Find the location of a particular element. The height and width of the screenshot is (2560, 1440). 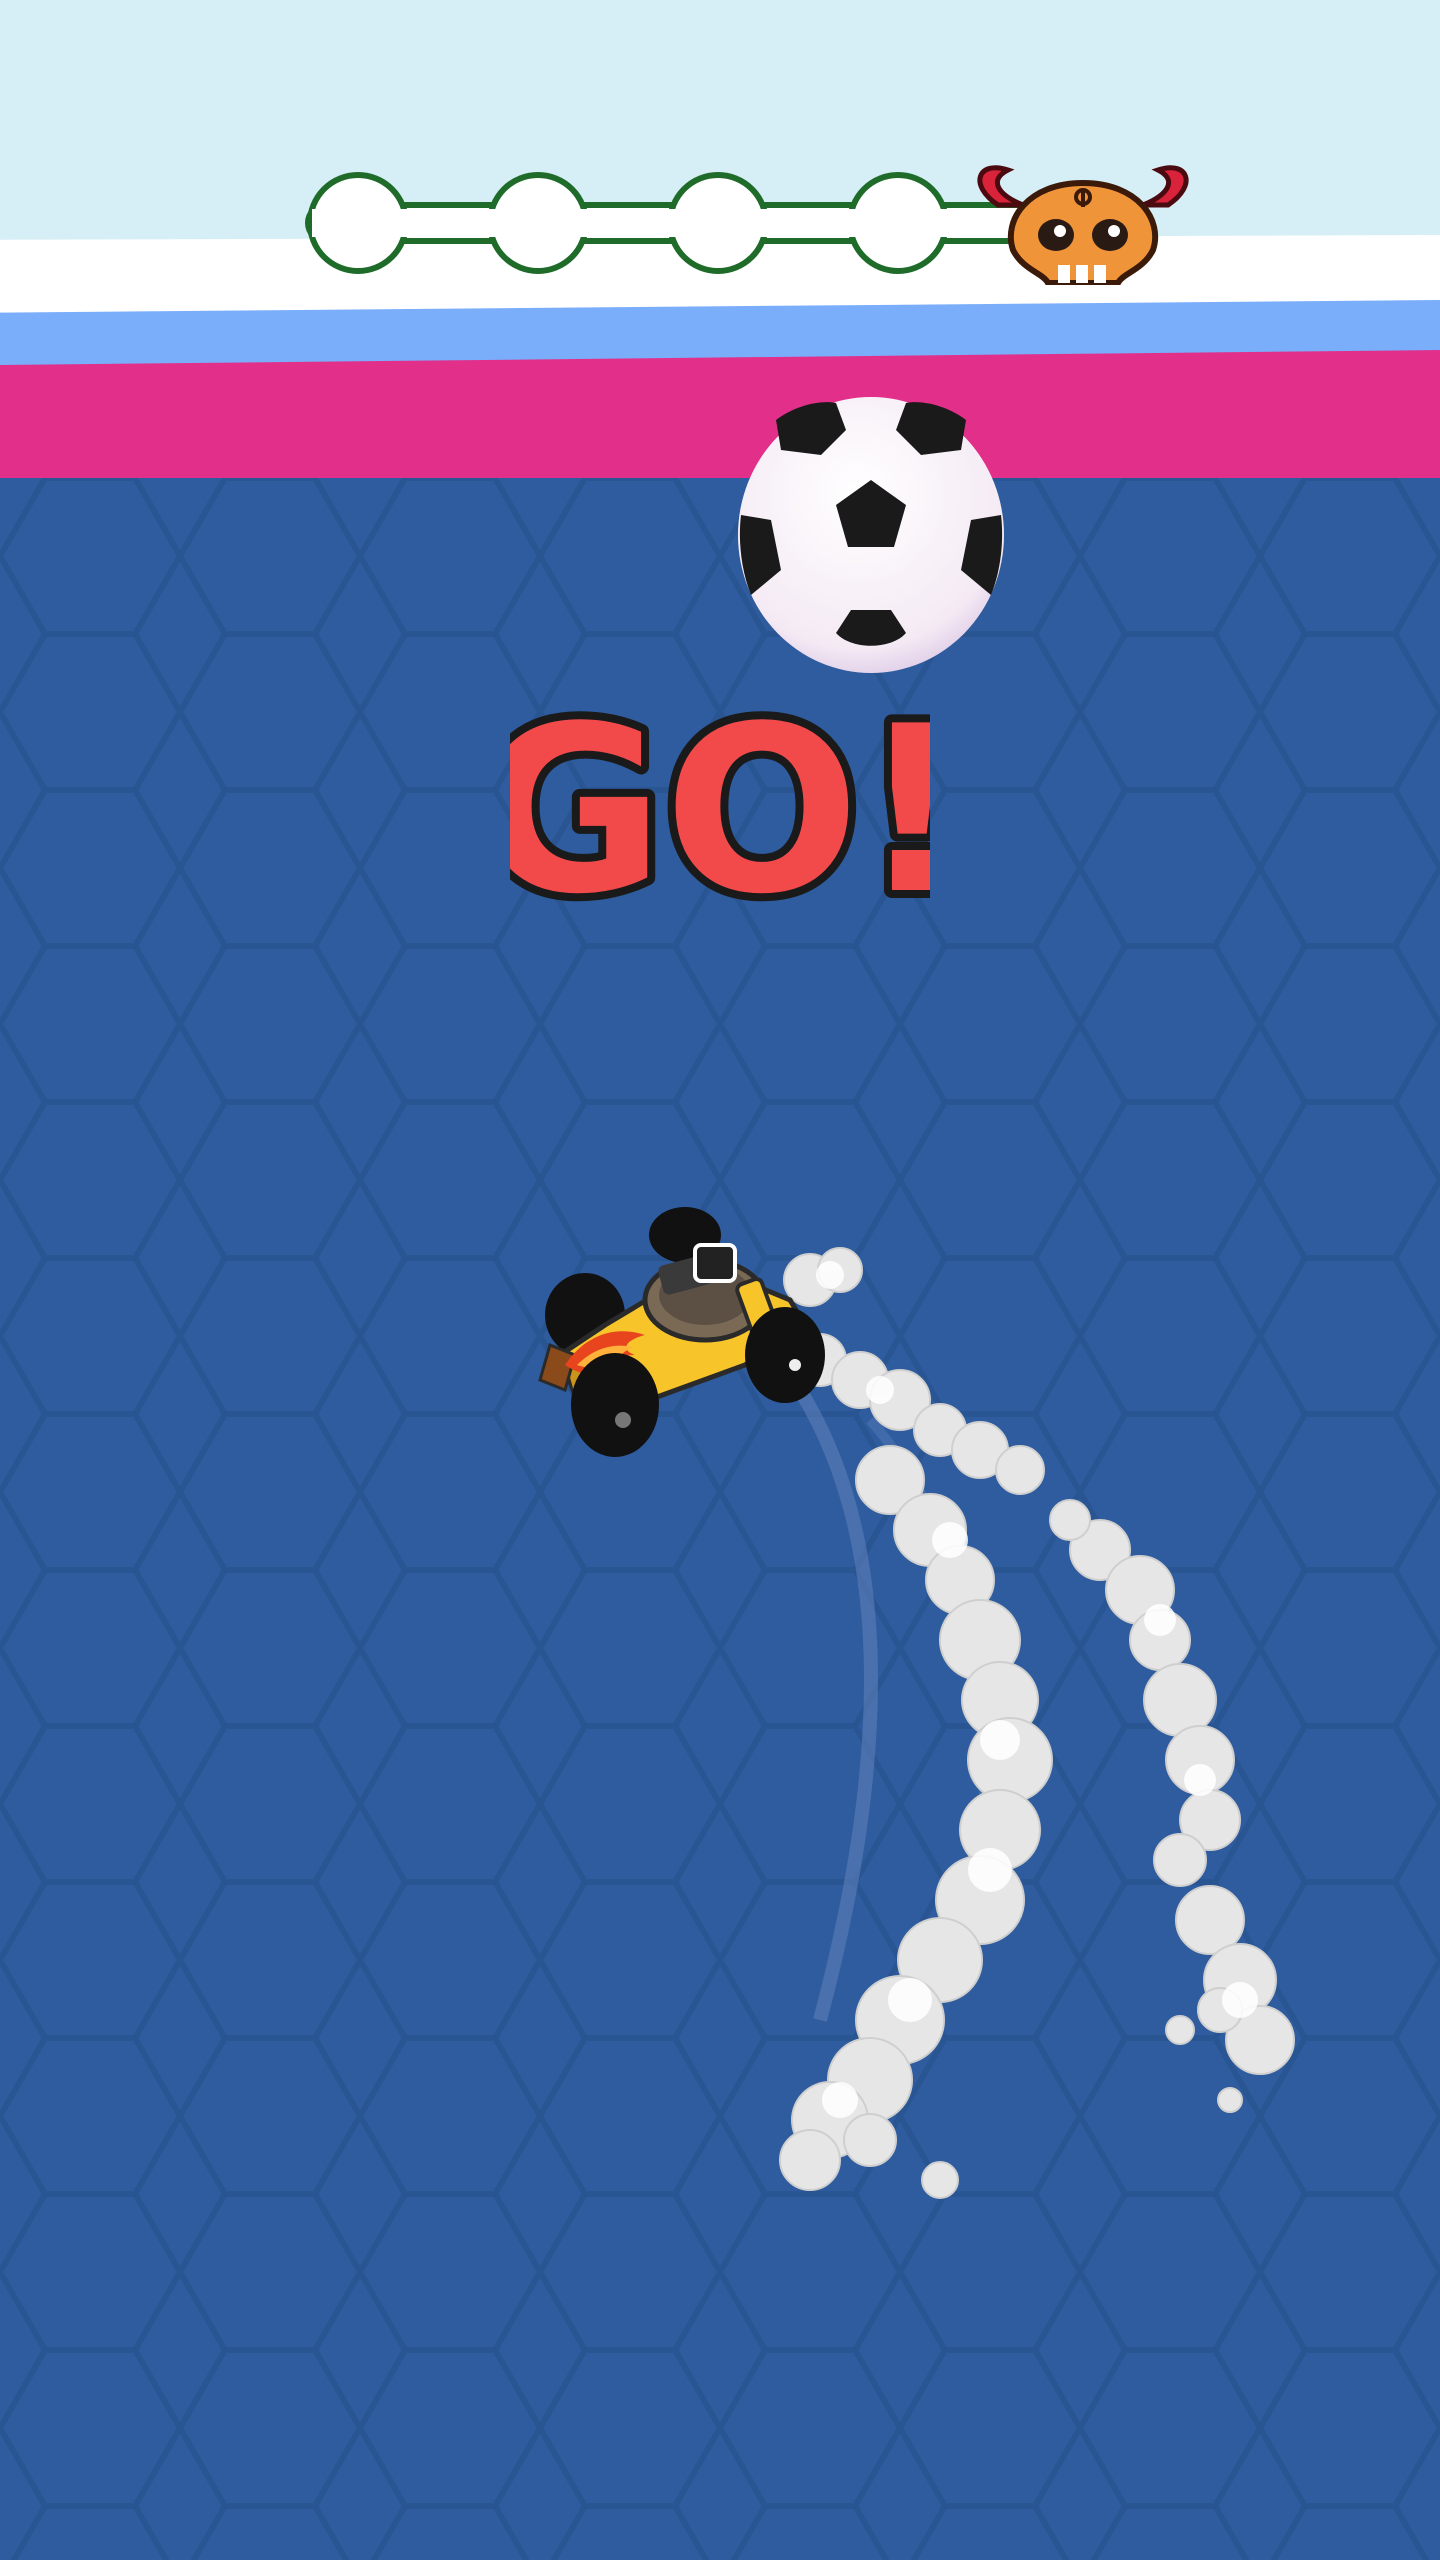

go-banner-text: GO! is located at coordinates (720, 810).